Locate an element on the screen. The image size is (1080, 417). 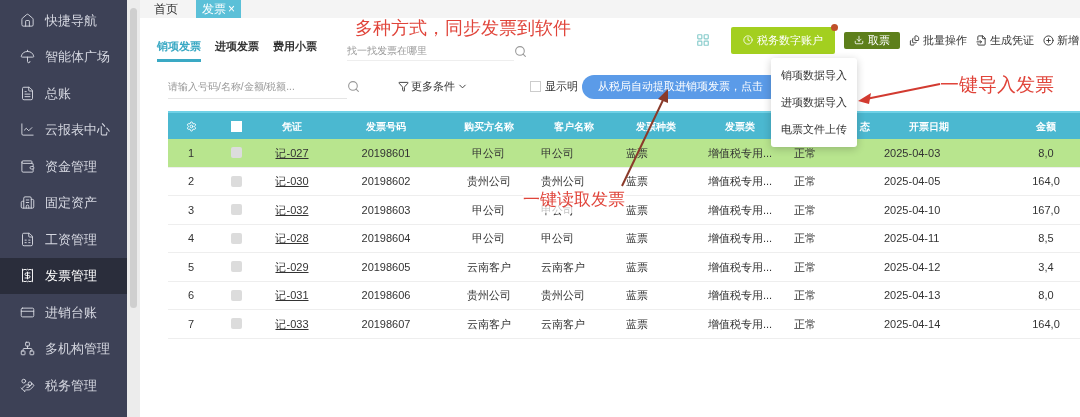
voucher-link: 记-031 is located at coordinates (292, 295).